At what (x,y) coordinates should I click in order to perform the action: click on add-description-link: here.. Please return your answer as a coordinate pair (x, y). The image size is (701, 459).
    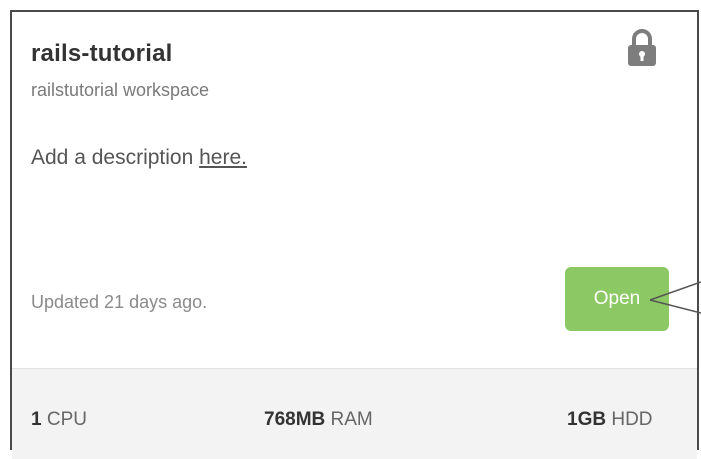
    Looking at the image, I should click on (223, 157).